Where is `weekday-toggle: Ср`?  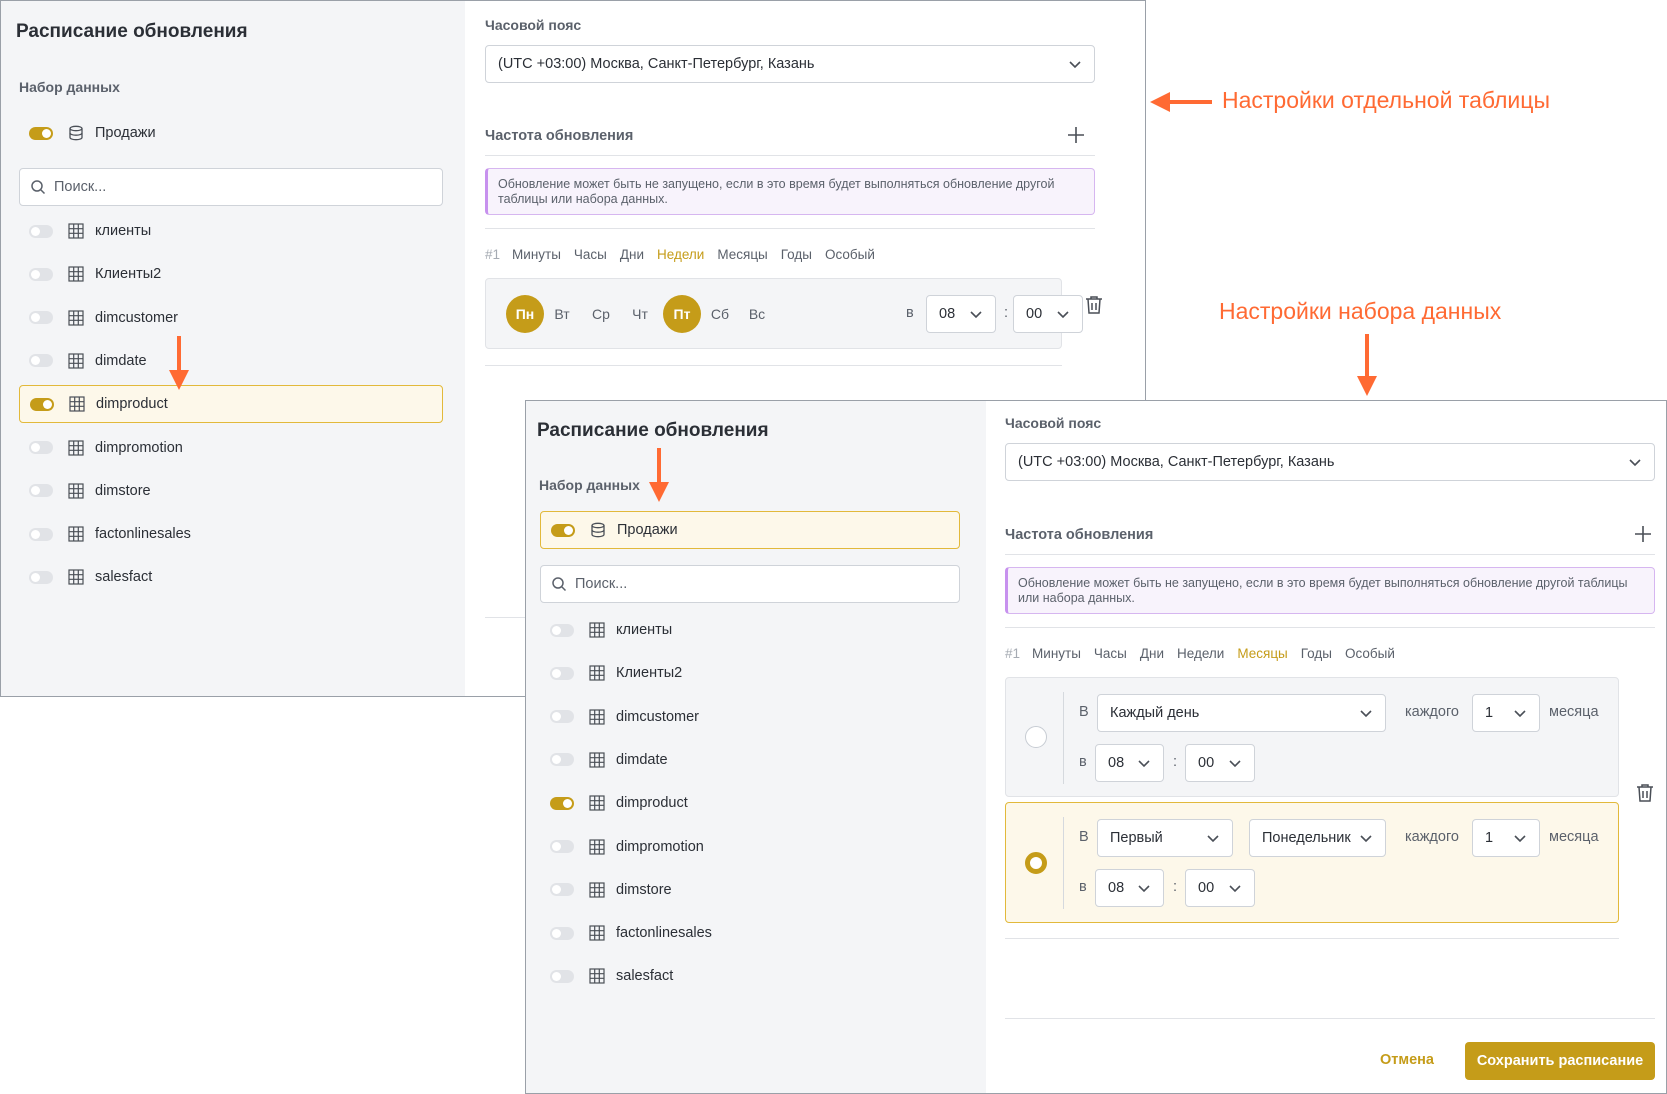 weekday-toggle: Ср is located at coordinates (601, 314).